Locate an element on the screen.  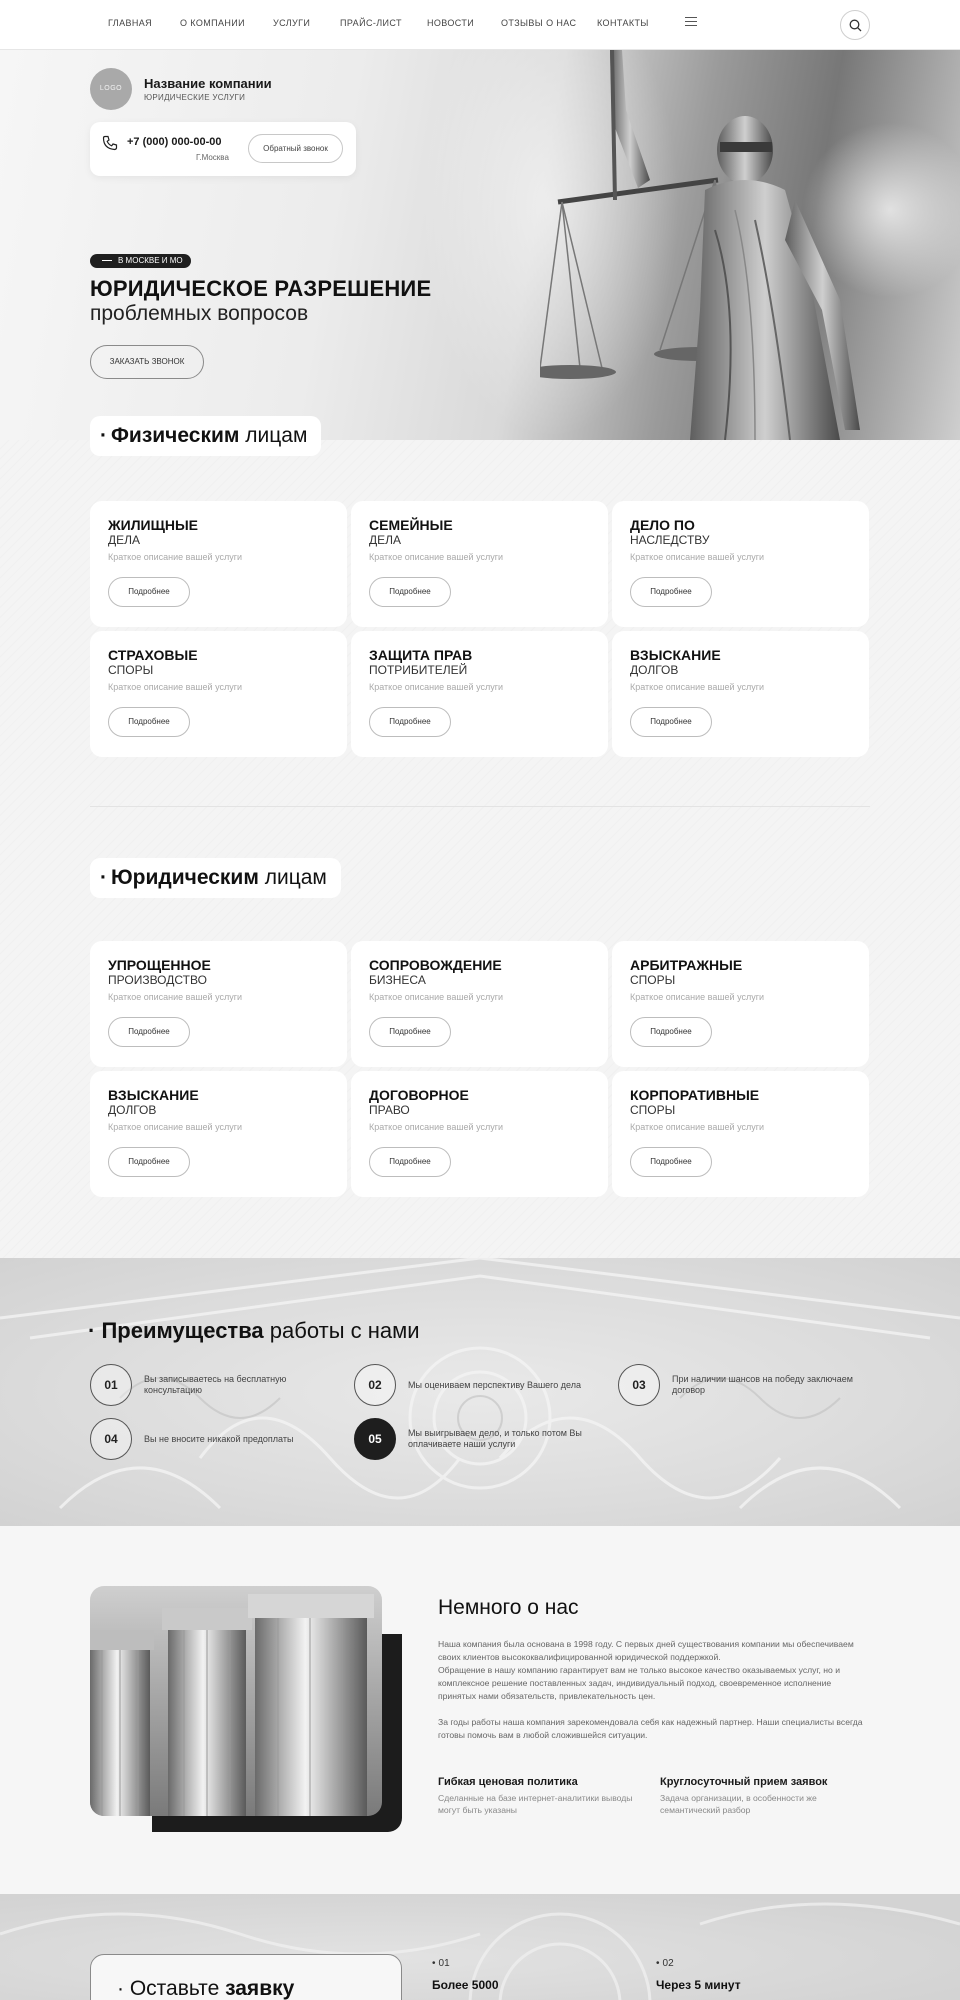
card-subtitle: ПРАВО is located at coordinates (389, 1110).